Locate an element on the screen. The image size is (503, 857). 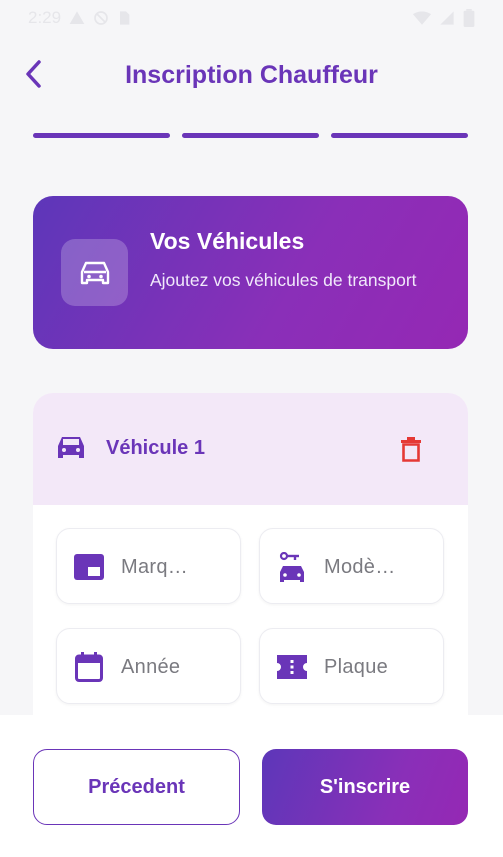
chevron-left-icon is located at coordinates (33, 74).